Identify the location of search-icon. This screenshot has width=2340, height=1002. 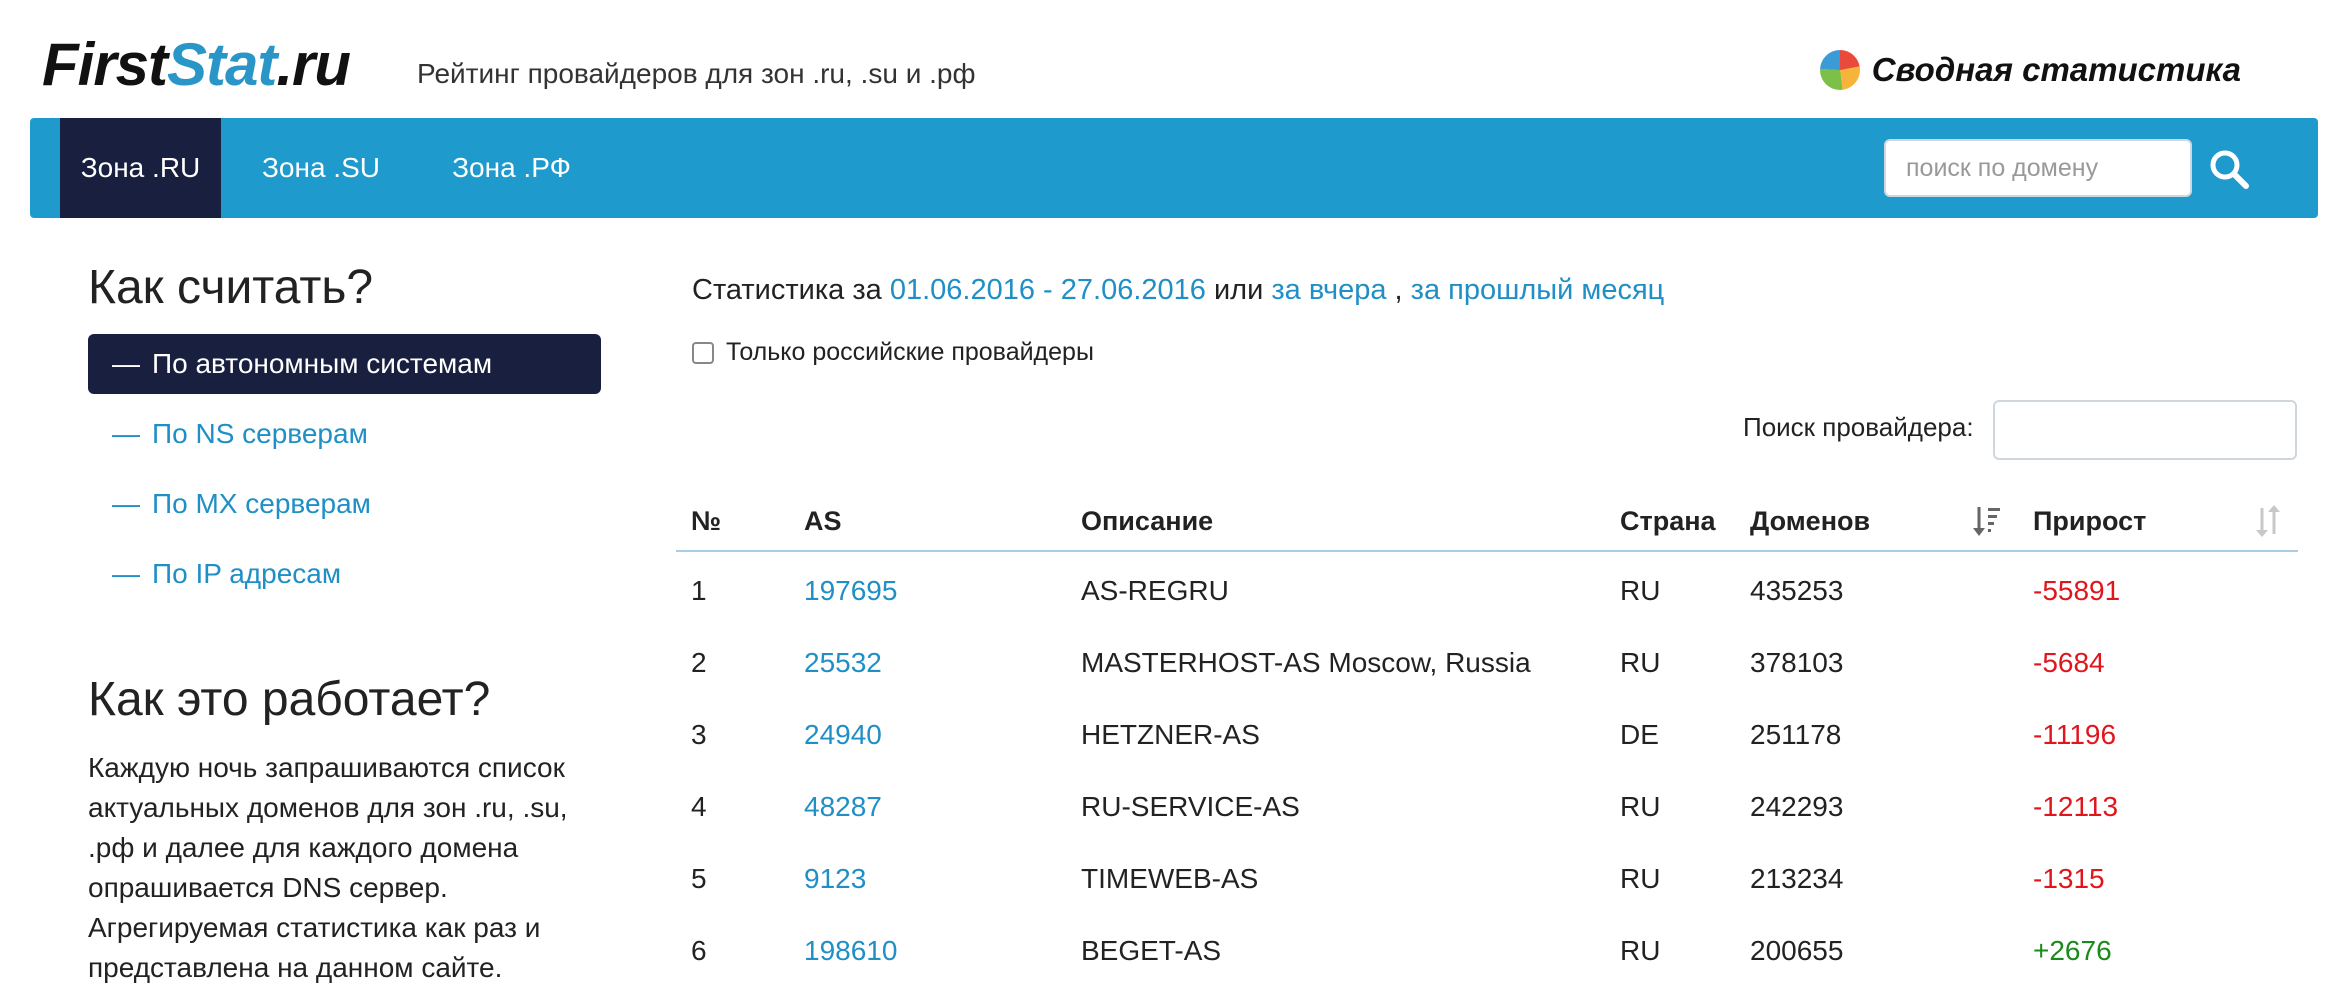
(2229, 169).